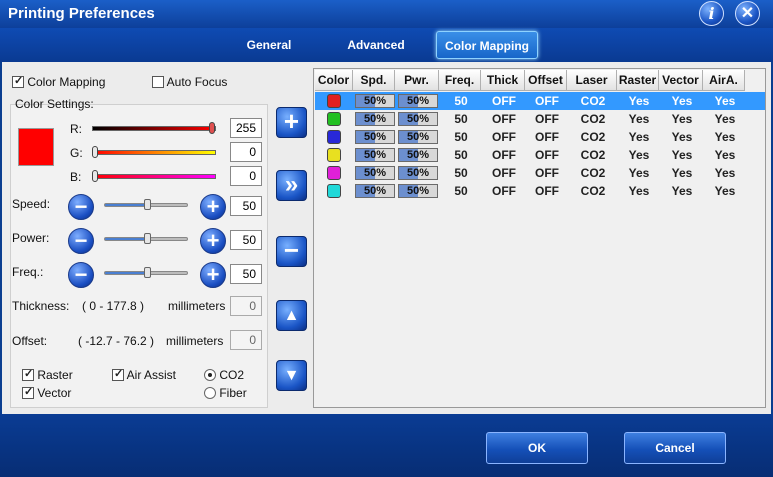 The height and width of the screenshot is (477, 773). I want to click on offset-cell: OFF, so click(547, 191).